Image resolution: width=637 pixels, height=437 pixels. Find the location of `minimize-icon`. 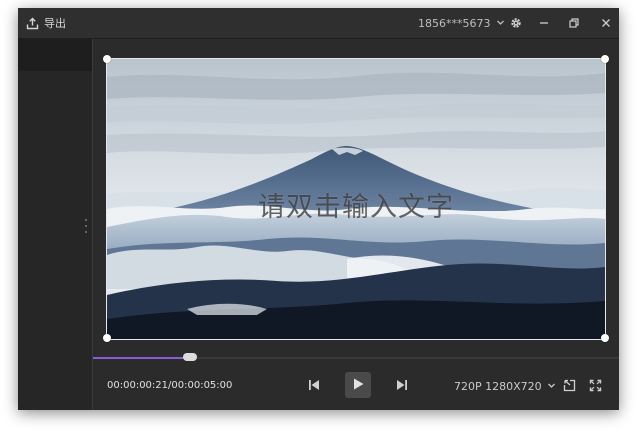

minimize-icon is located at coordinates (544, 23).